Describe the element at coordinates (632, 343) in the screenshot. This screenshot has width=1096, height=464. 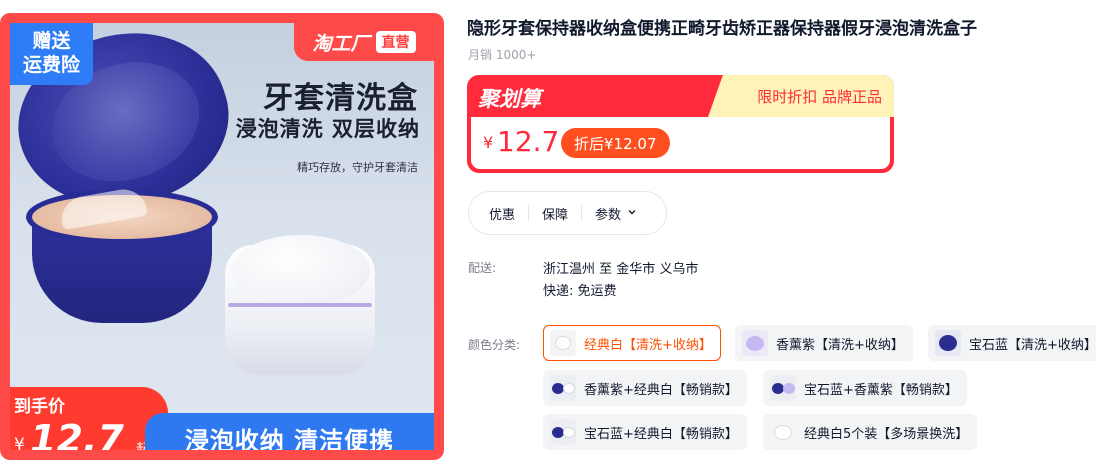
I see `sku-option: 经典白【清洗+收纳】` at that location.